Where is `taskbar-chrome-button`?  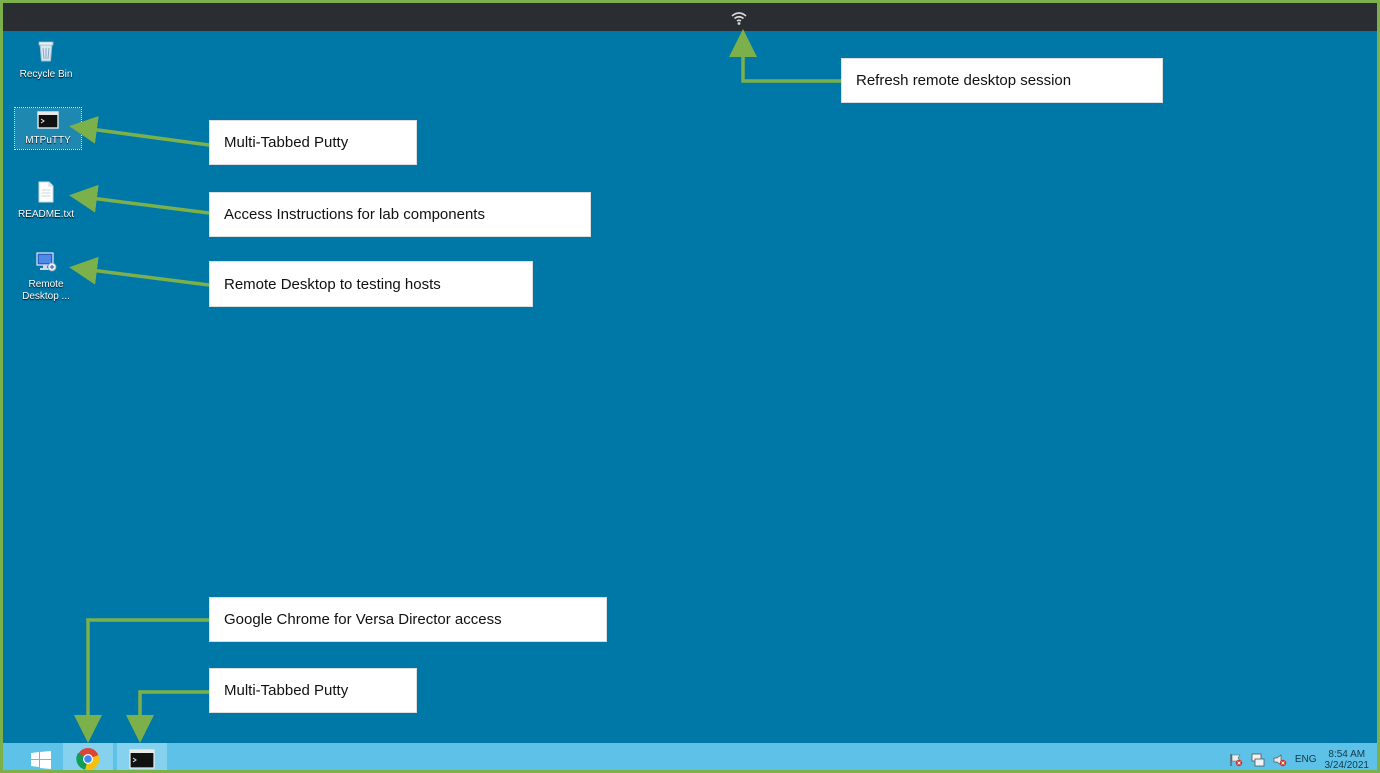
taskbar-chrome-button is located at coordinates (88, 756).